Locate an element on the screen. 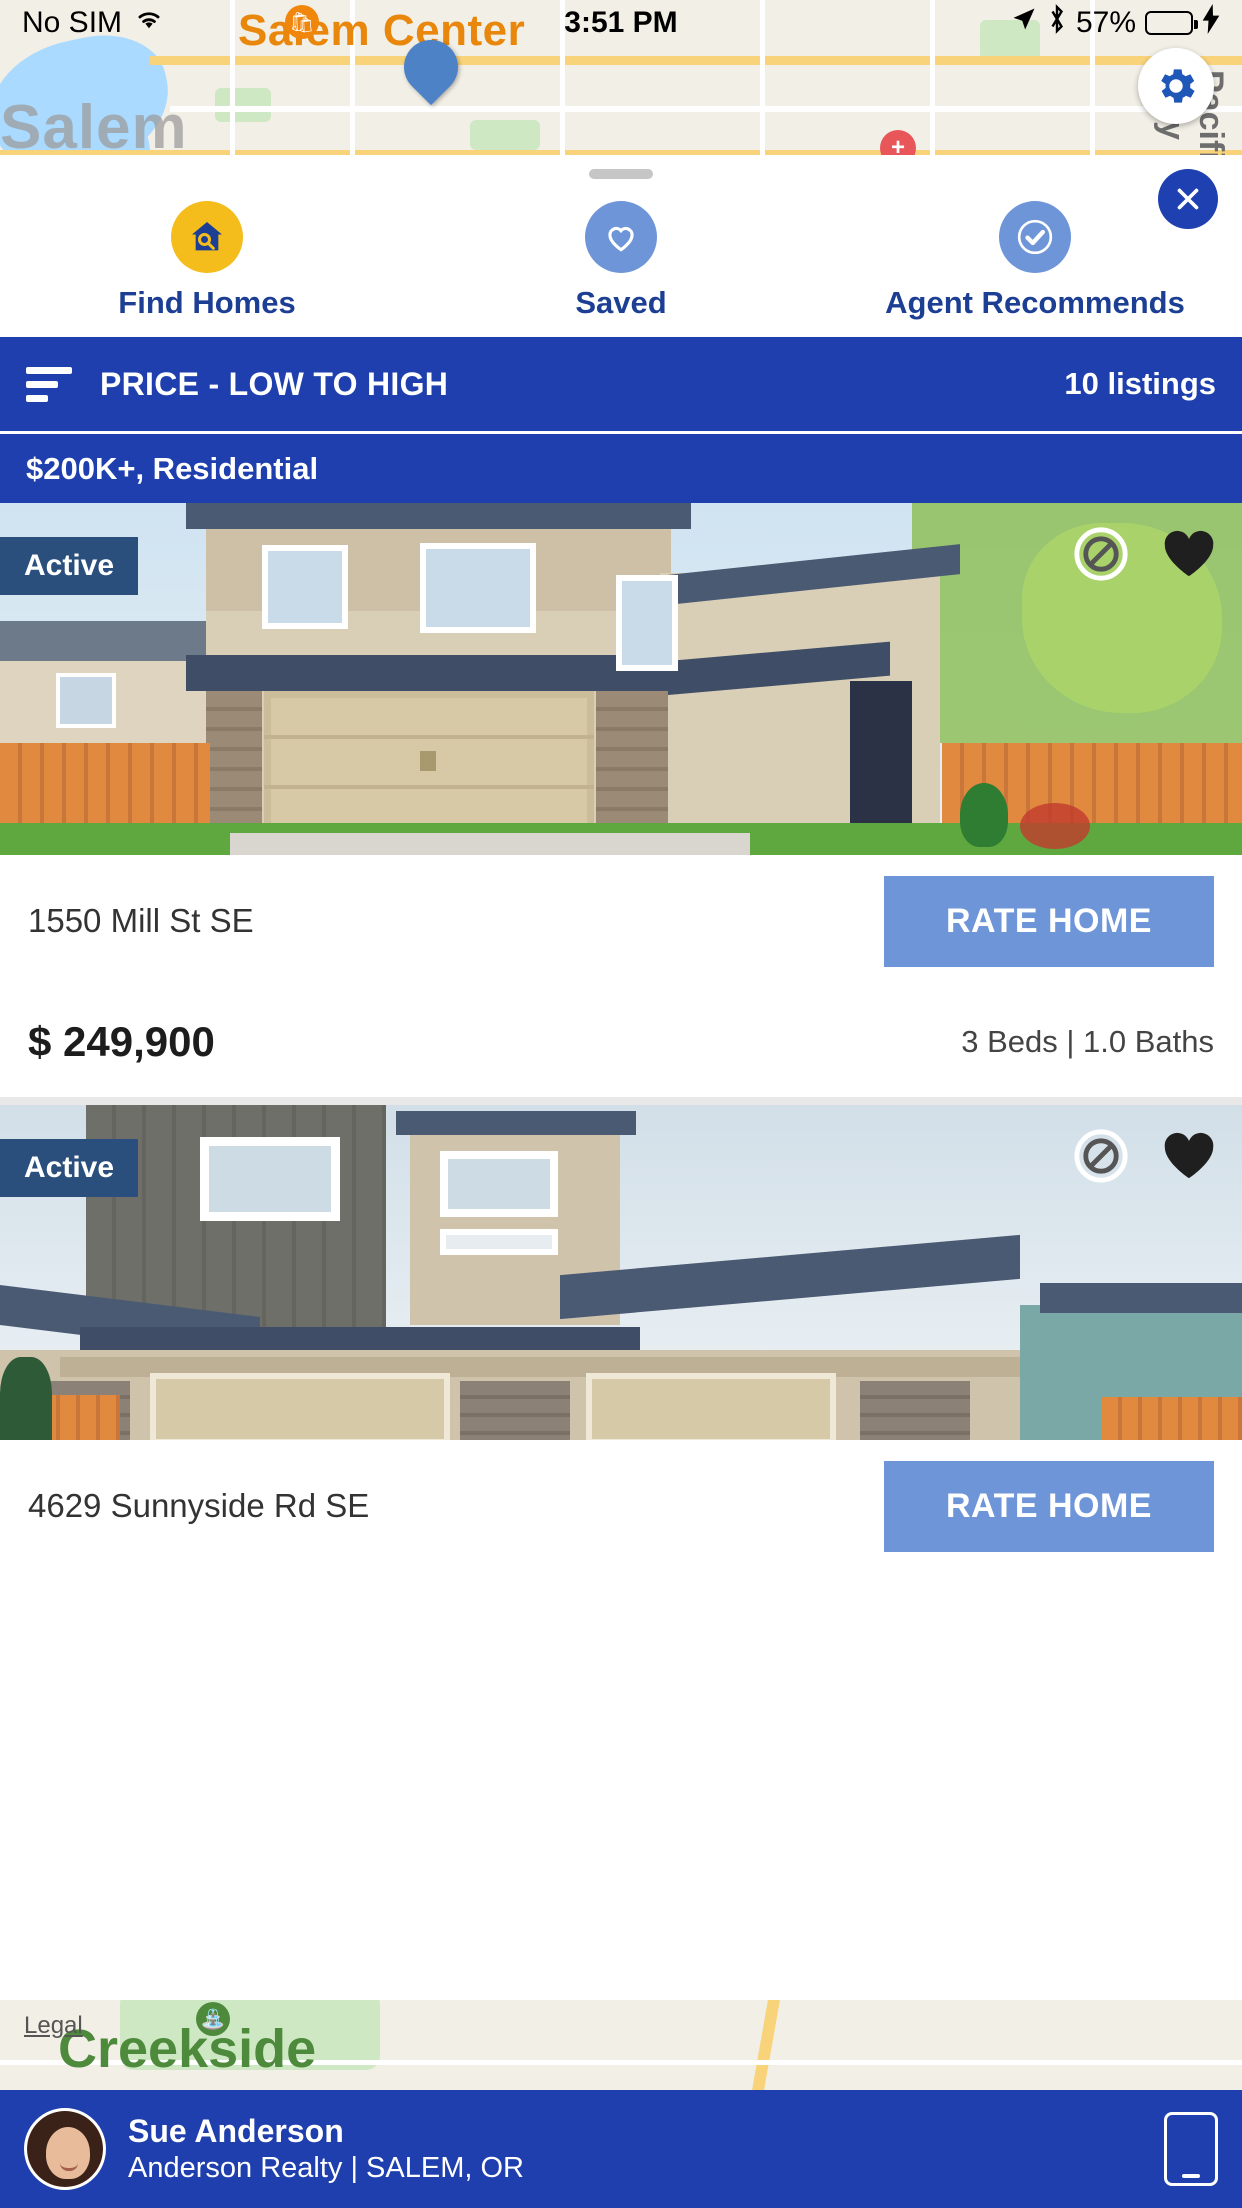 This screenshot has height=2208, width=1242. map-legal-link: Legal is located at coordinates (53, 2026).